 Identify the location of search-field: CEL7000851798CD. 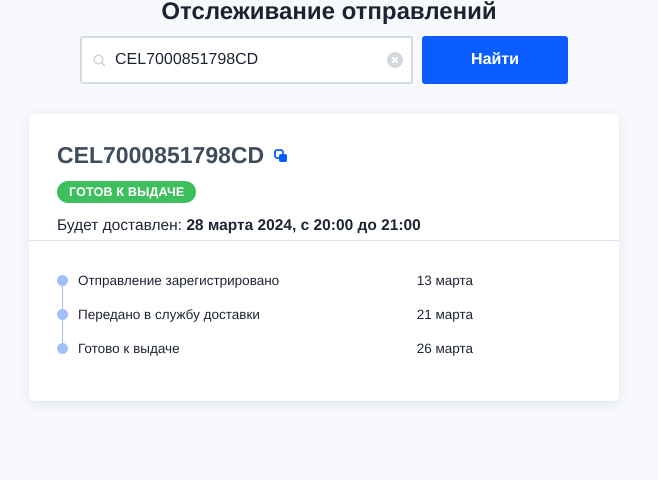
(246, 60).